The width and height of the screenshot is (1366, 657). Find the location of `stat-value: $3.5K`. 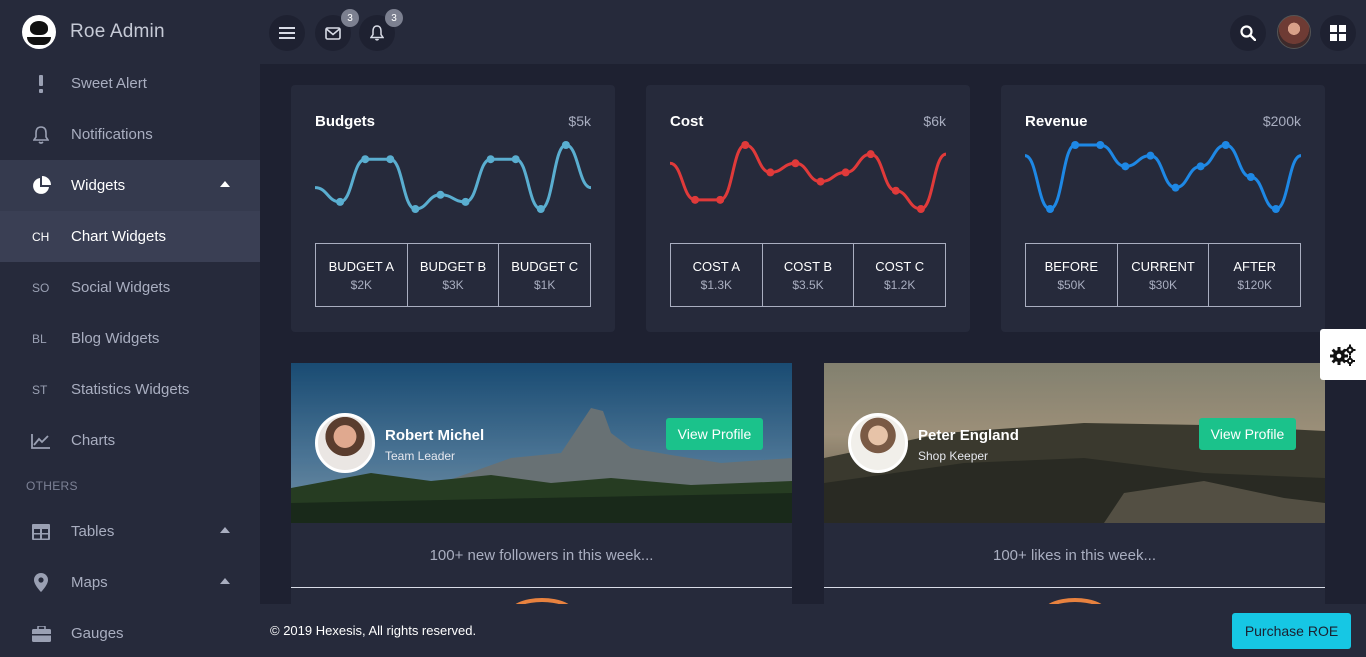

stat-value: $3.5K is located at coordinates (808, 284).